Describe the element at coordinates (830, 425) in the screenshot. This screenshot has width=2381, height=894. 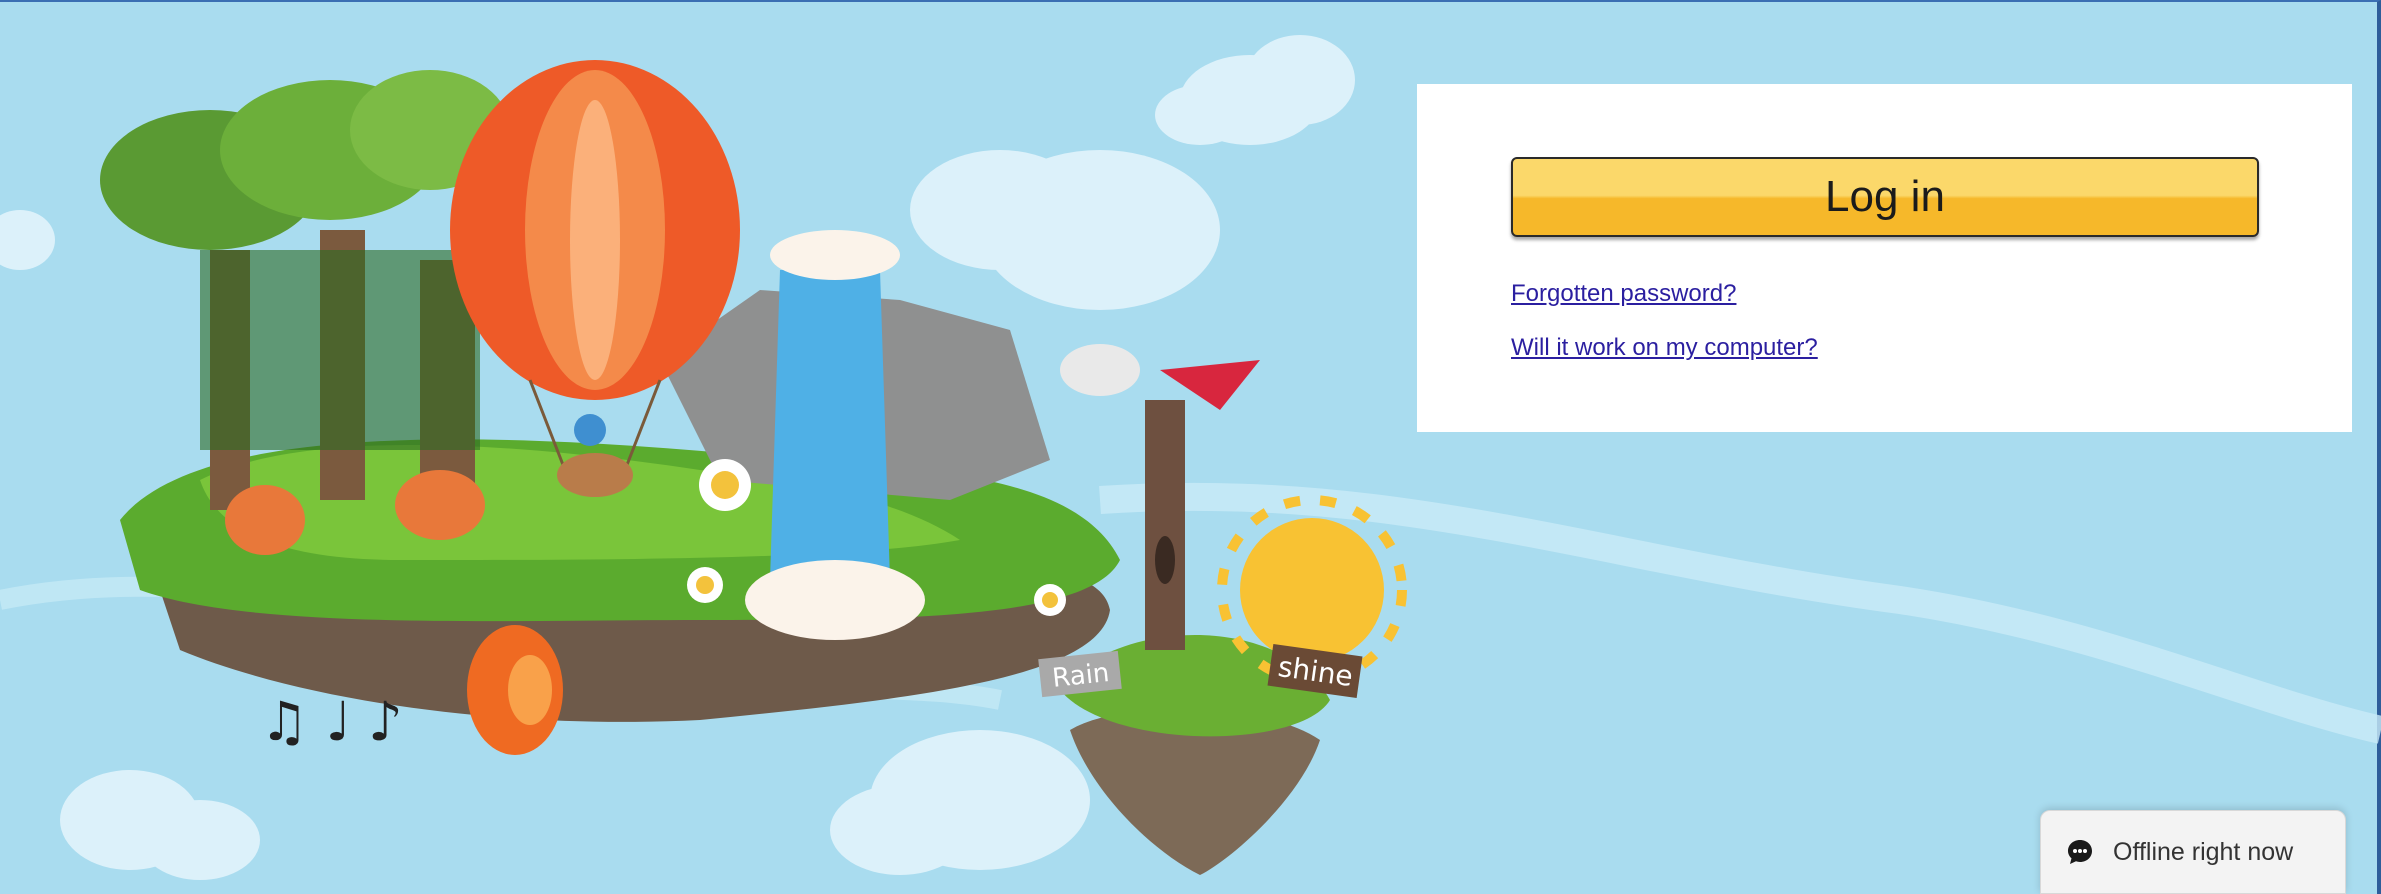
I see `waterfall` at that location.